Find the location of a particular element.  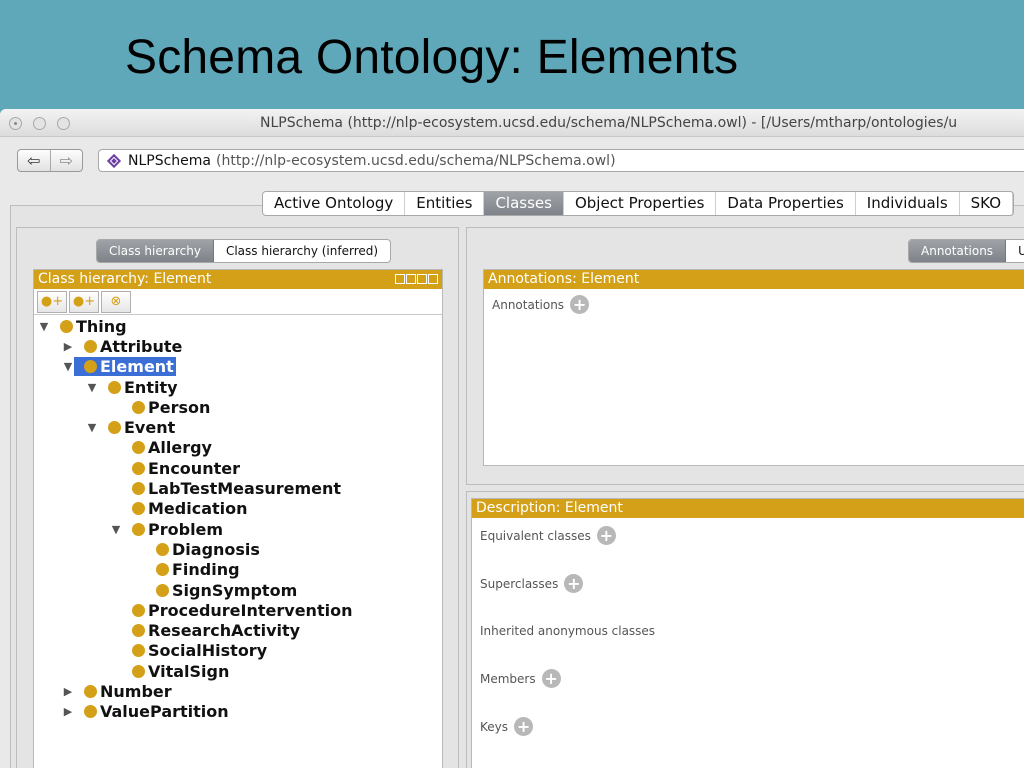

ontology-diamond-icon is located at coordinates (114, 160).